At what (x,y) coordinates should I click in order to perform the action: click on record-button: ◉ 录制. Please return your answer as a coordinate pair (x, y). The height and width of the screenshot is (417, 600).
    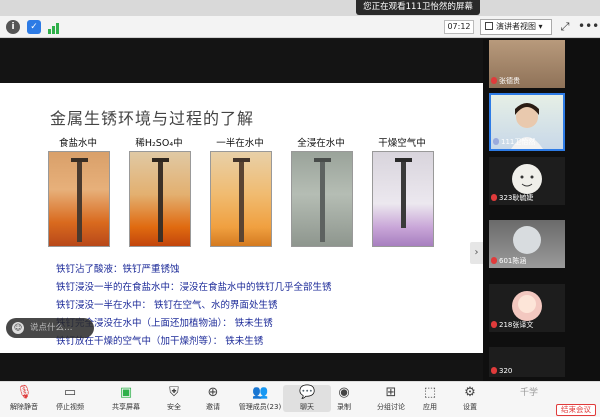
    Looking at the image, I should click on (344, 398).